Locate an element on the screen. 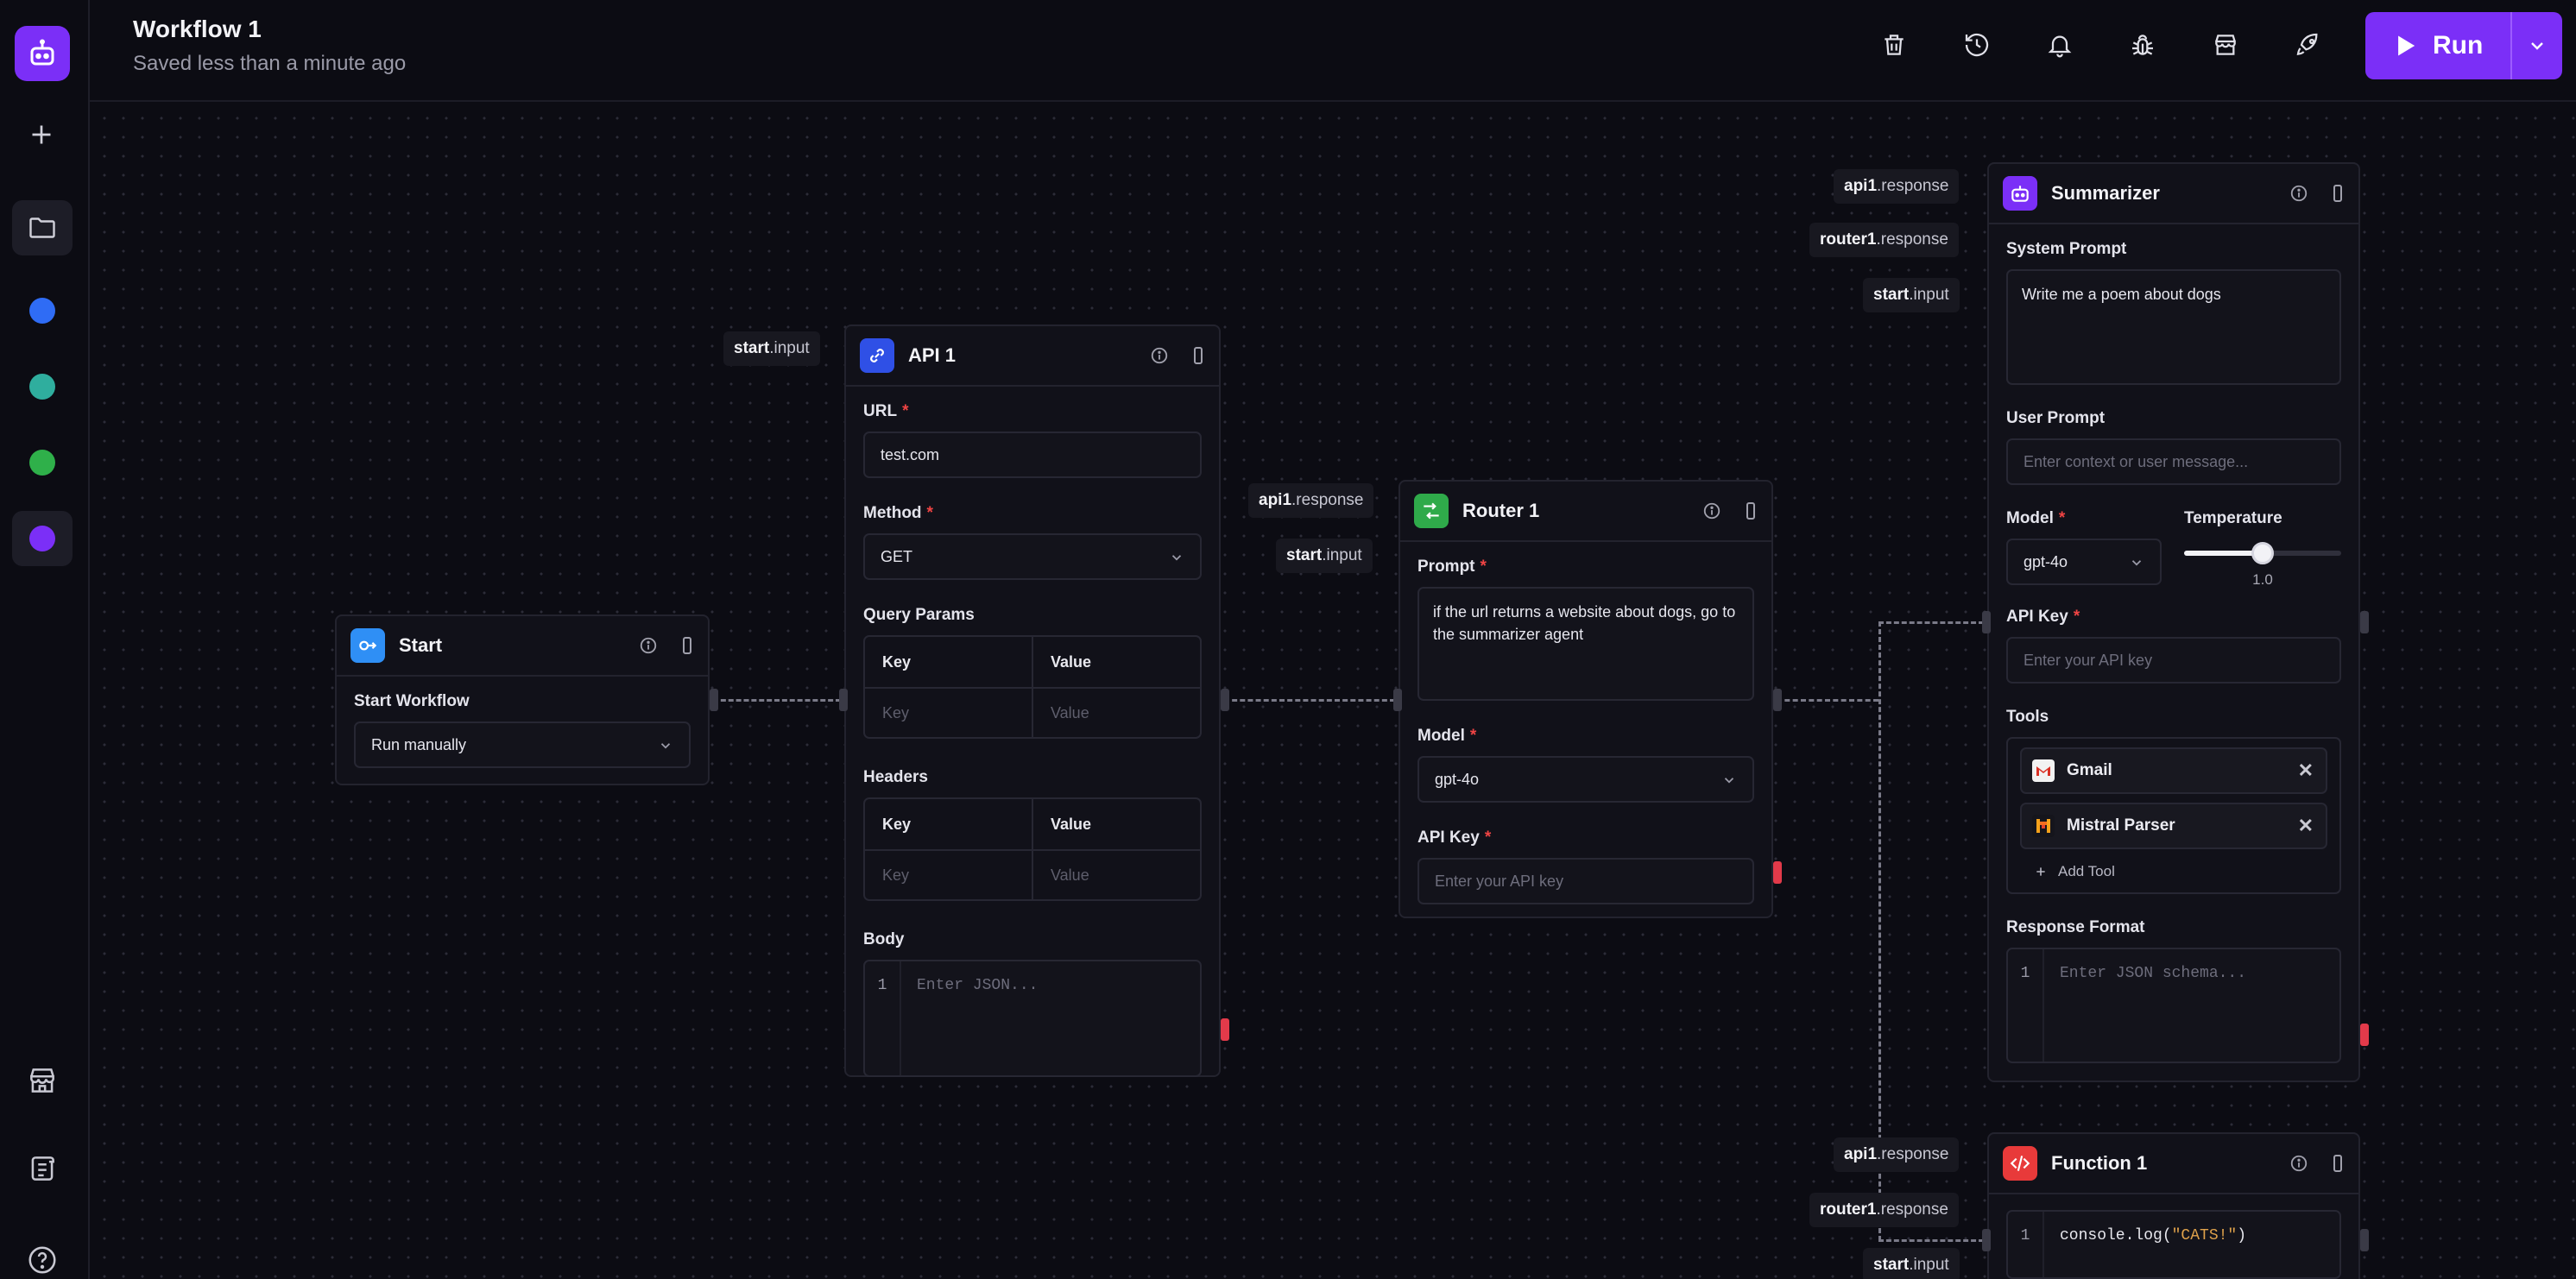 This screenshot has width=2576, height=1279. edge-router1-branch is located at coordinates (1827, 700).